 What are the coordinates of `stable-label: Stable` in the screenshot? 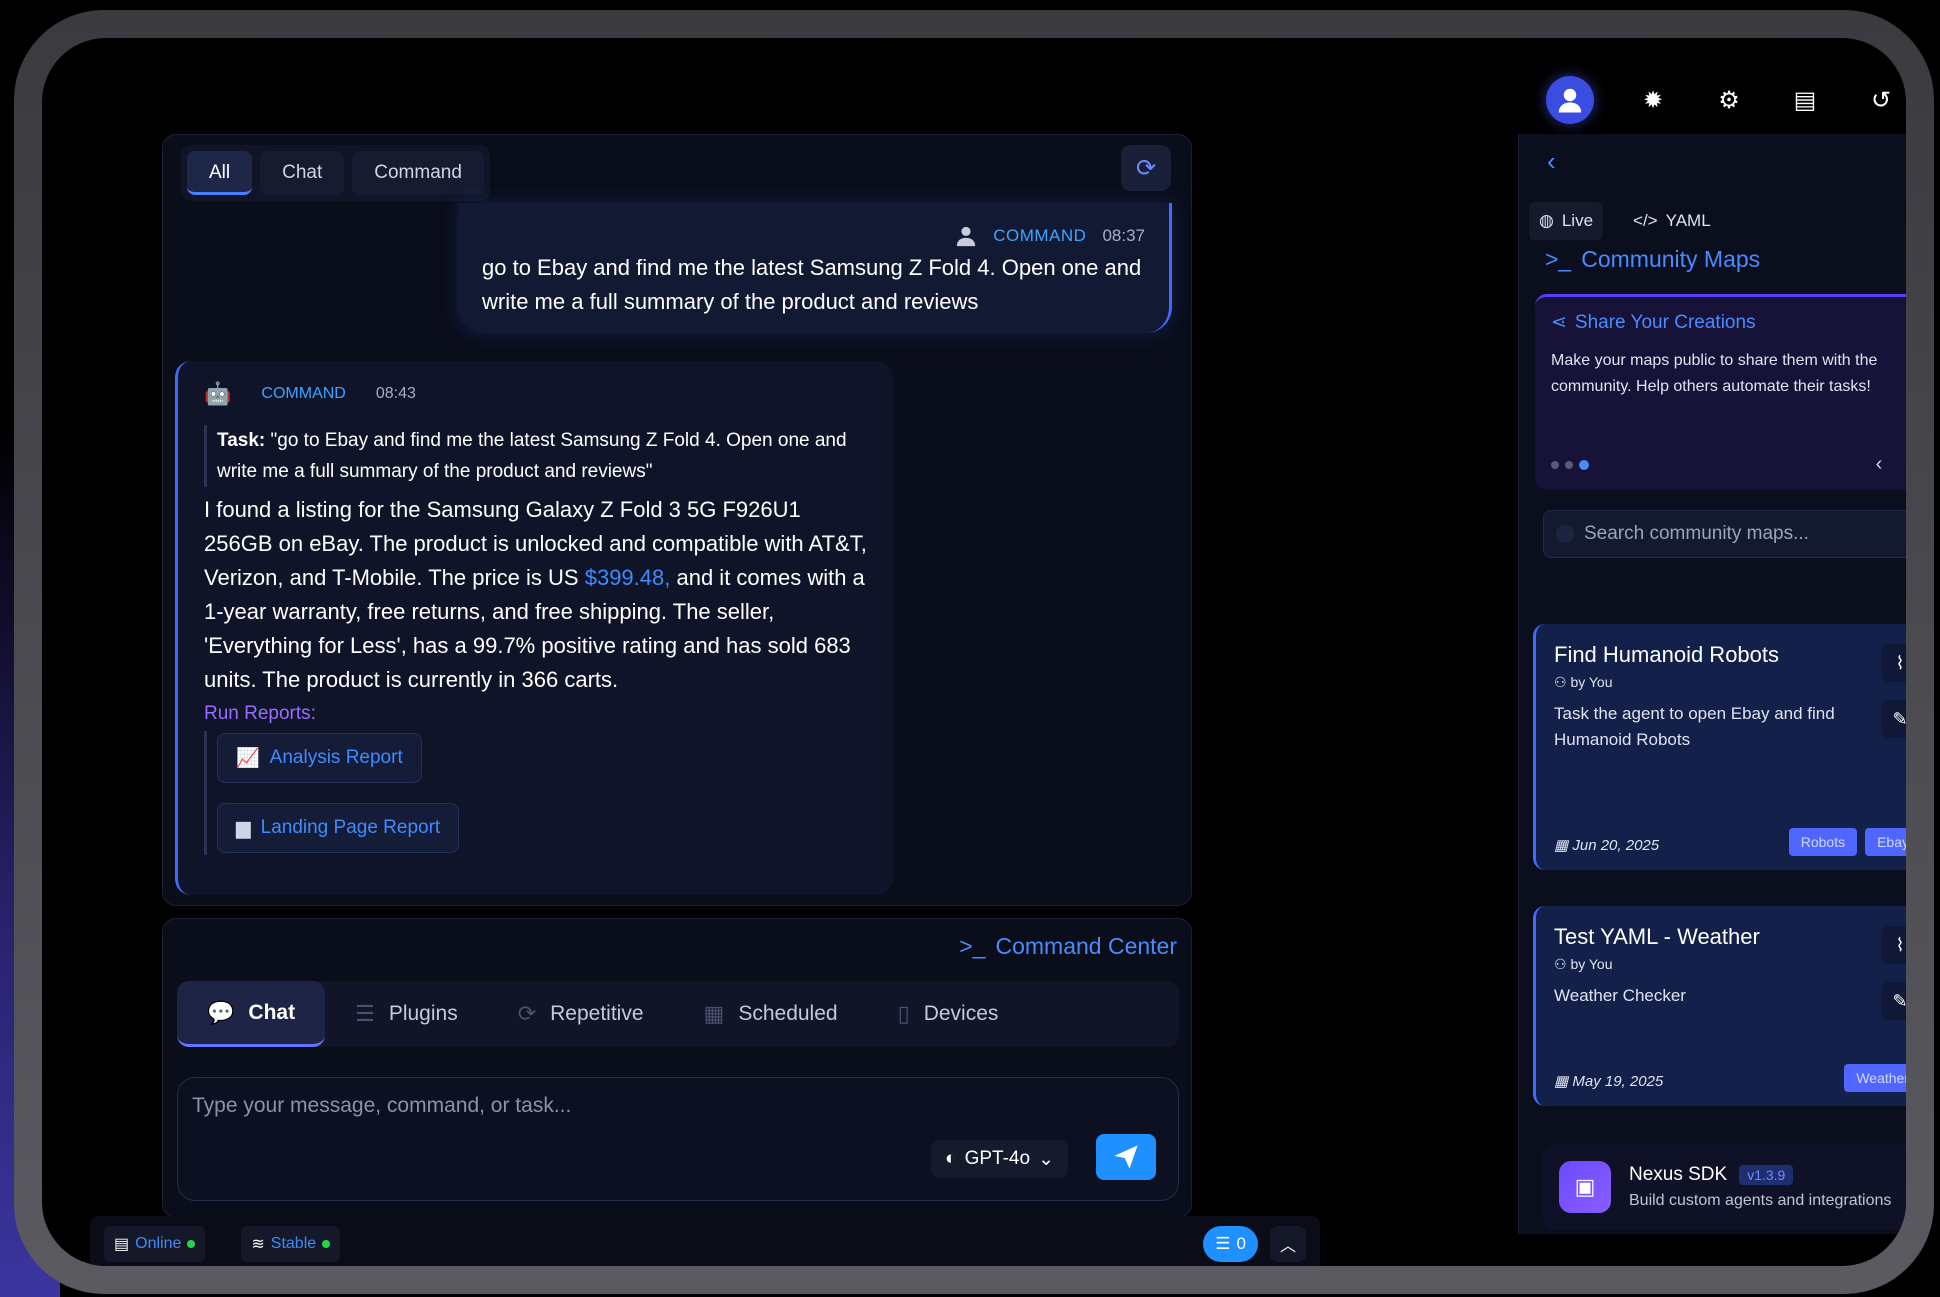 It's located at (293, 1243).